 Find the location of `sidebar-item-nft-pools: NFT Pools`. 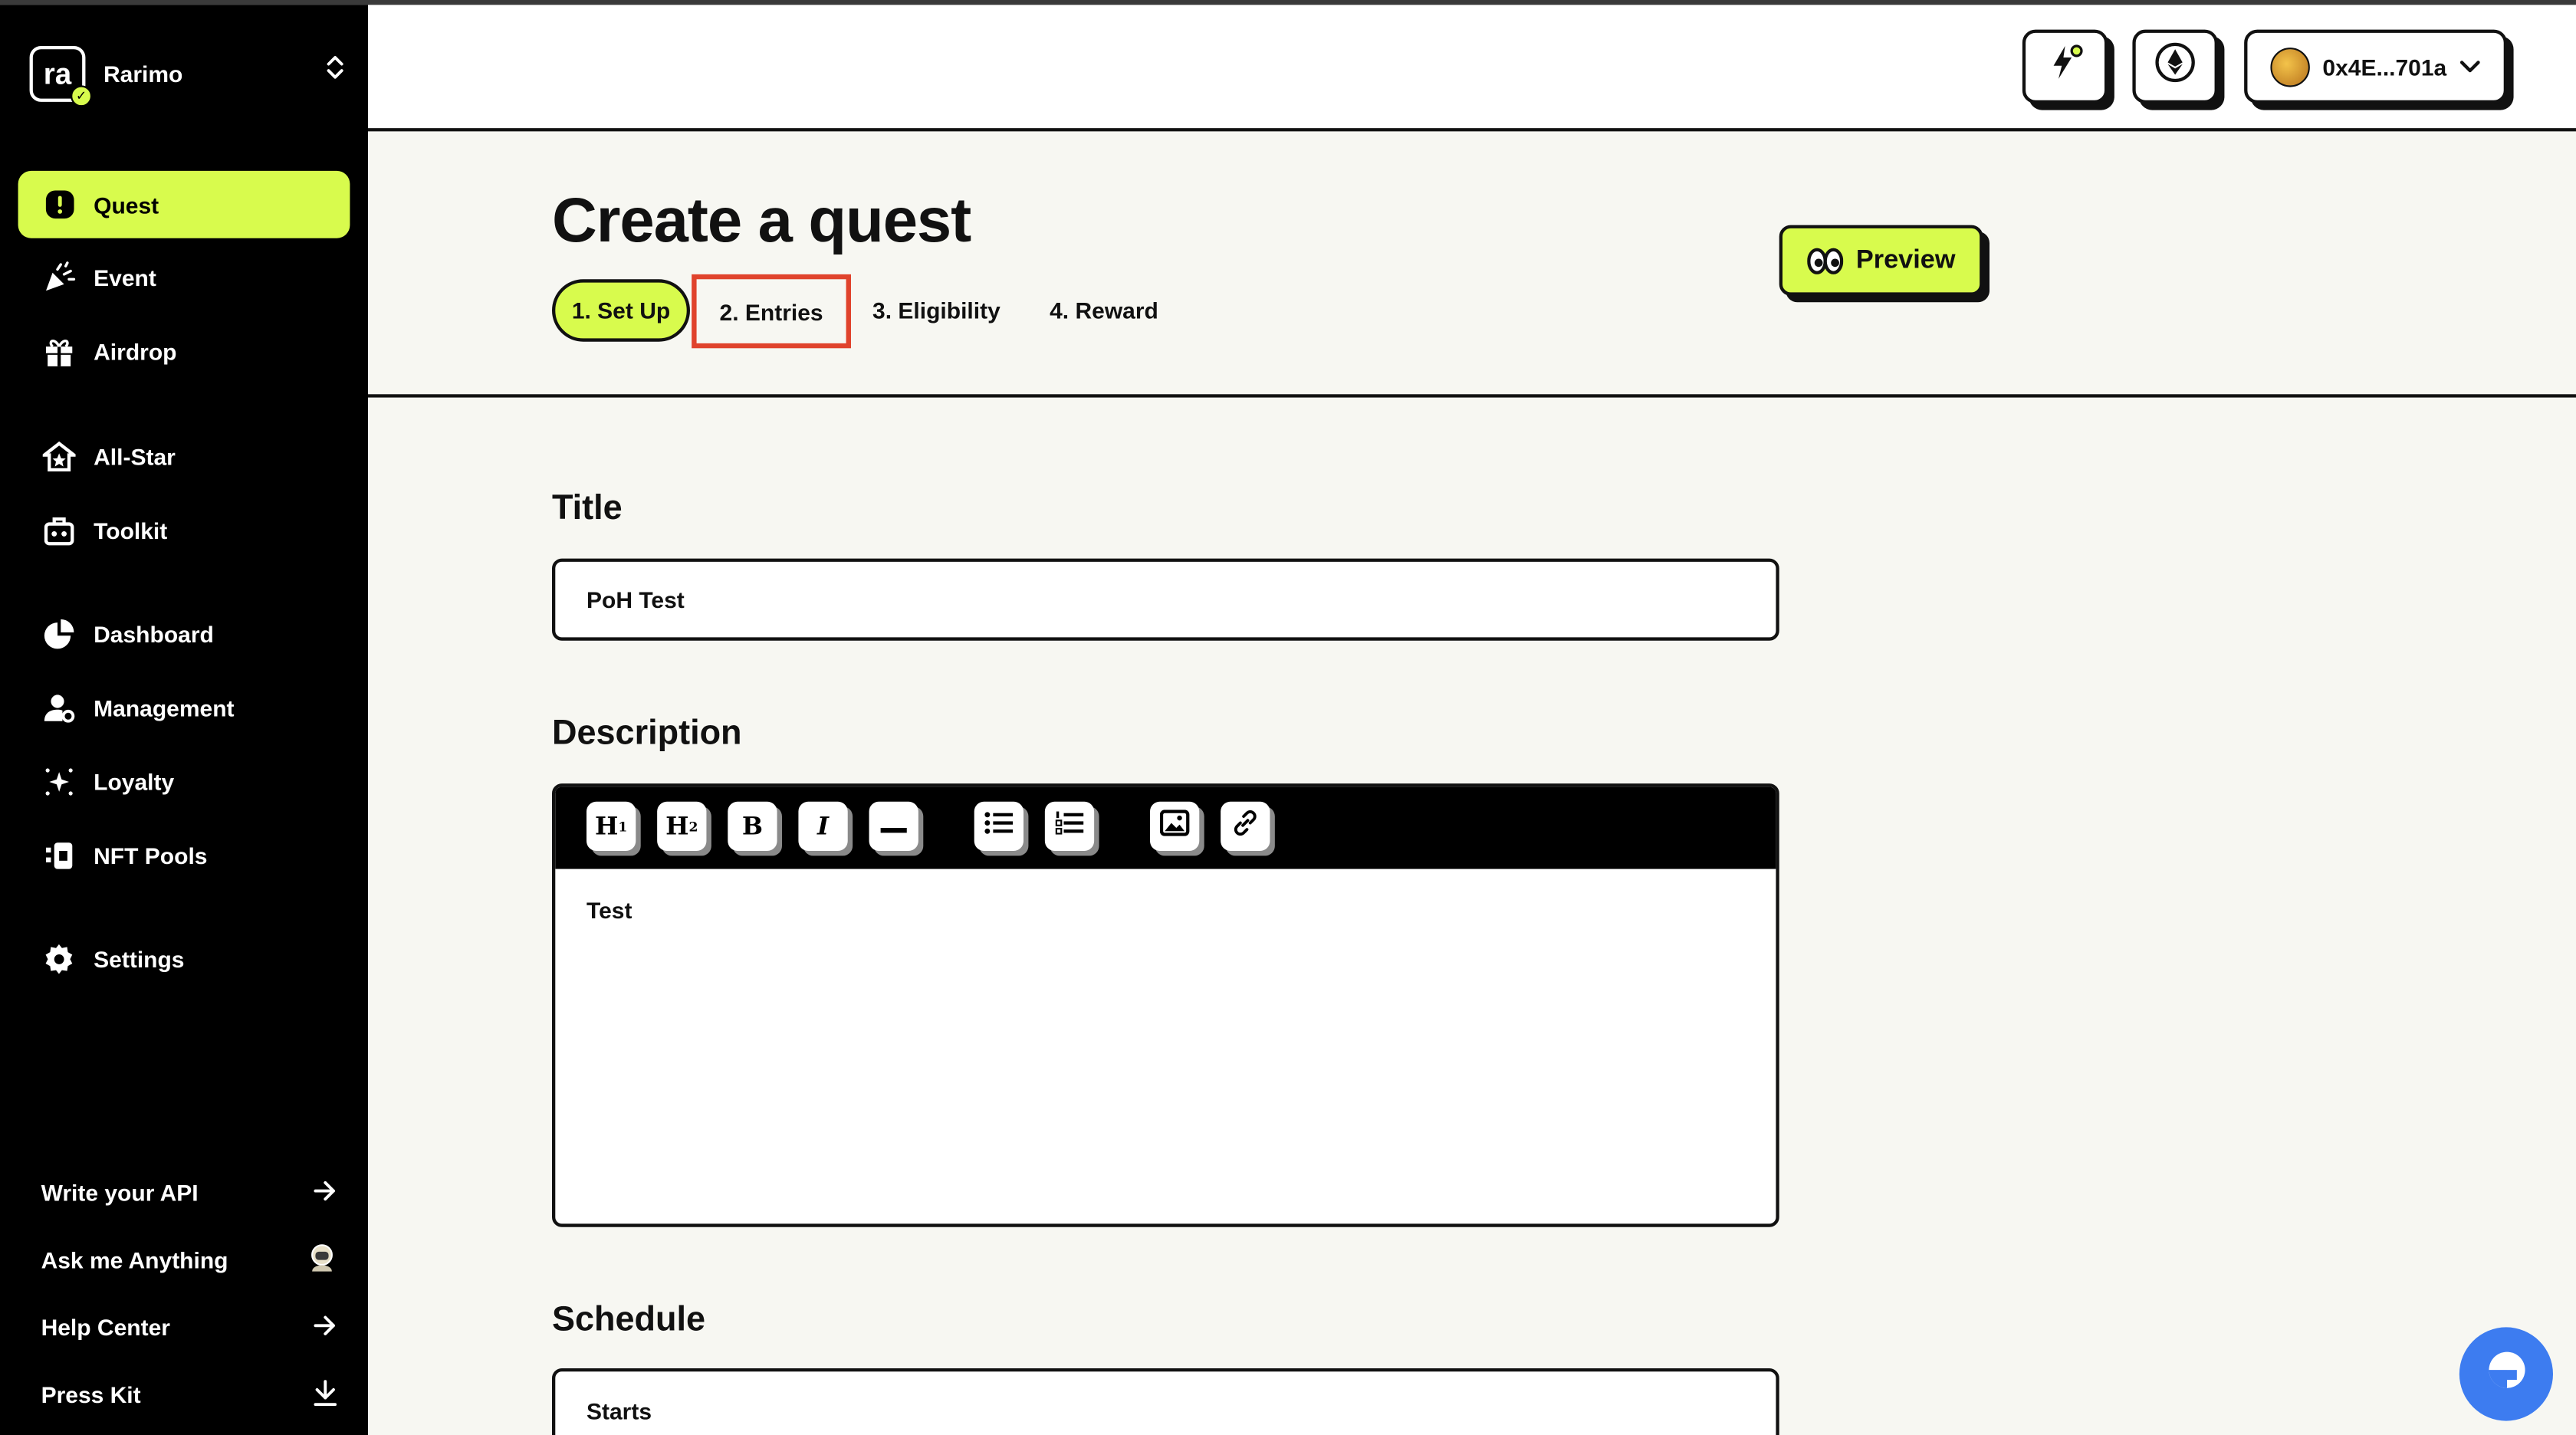

sidebar-item-nft-pools: NFT Pools is located at coordinates (184, 854).